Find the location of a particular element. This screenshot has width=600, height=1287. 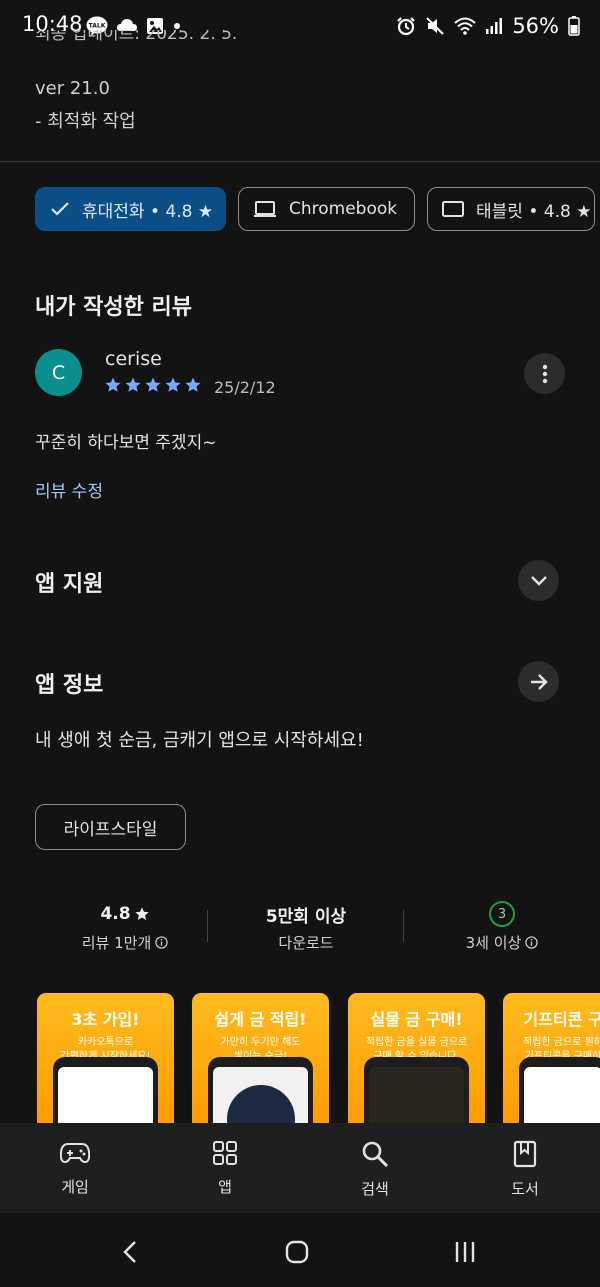

rating-label: 리뷰 1만개 is located at coordinates (116, 943).